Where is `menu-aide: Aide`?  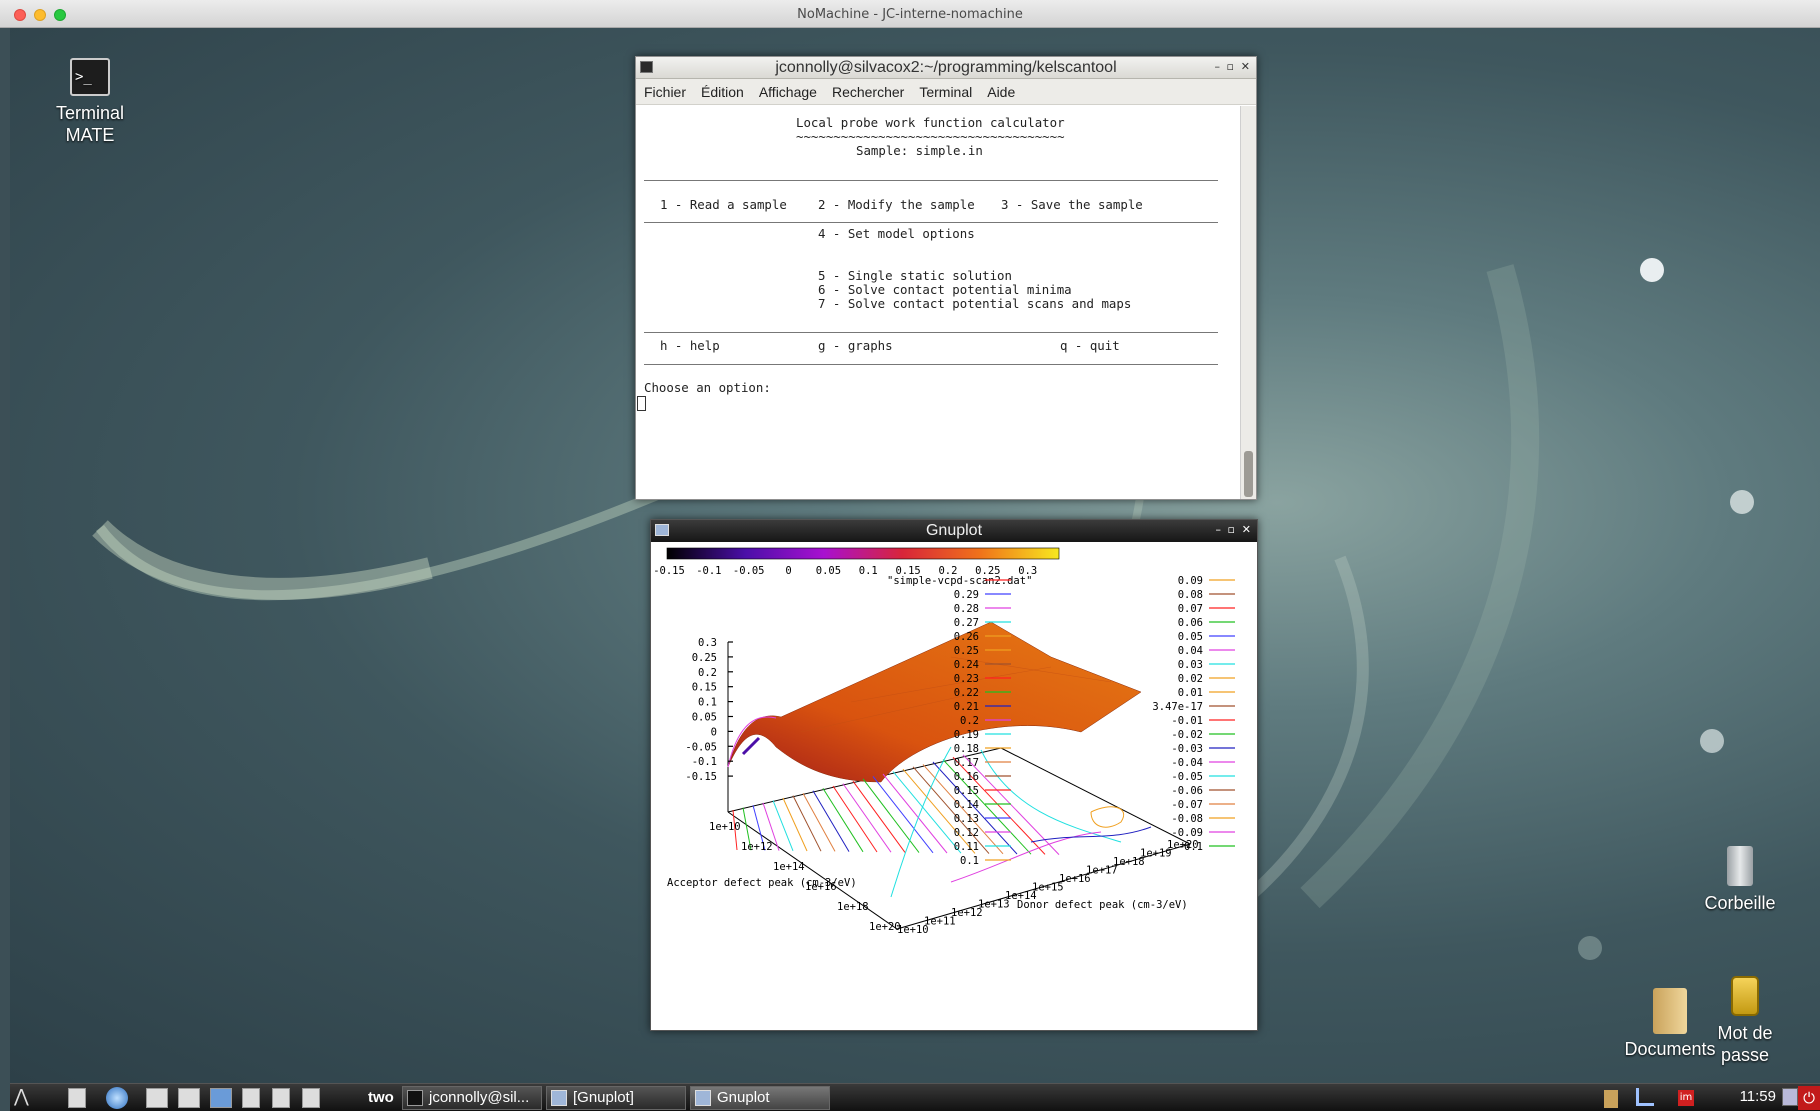
menu-aide: Aide is located at coordinates (1001, 92).